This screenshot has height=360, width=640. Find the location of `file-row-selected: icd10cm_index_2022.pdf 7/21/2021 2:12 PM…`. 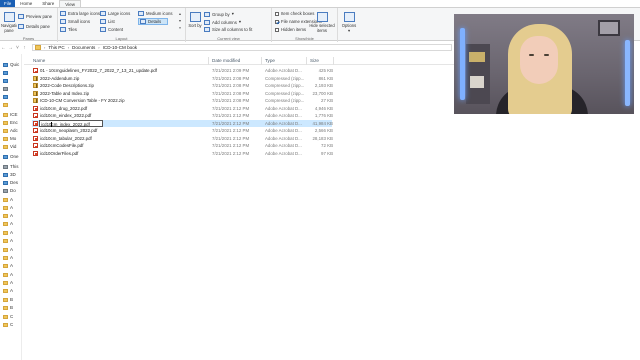

file-row-selected: icd10cm_index_2022.pdf 7/21/2021 2:12 PM… is located at coordinates (182, 123).